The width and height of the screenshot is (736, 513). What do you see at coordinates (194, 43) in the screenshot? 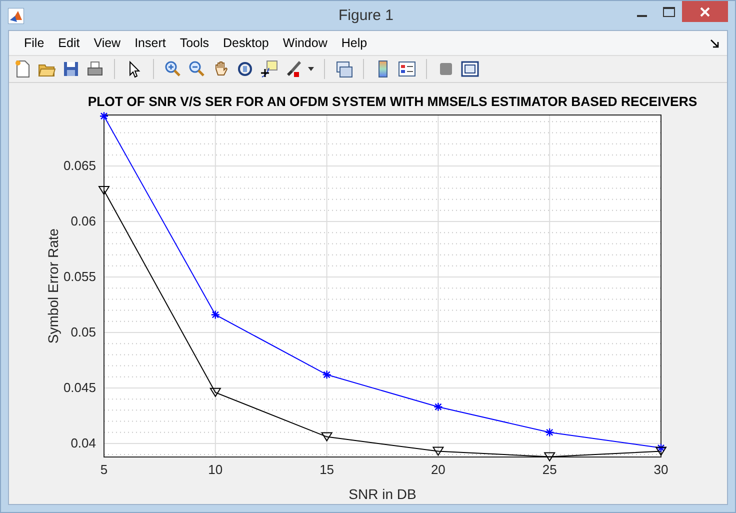
I see `menu-item: Tools` at bounding box center [194, 43].